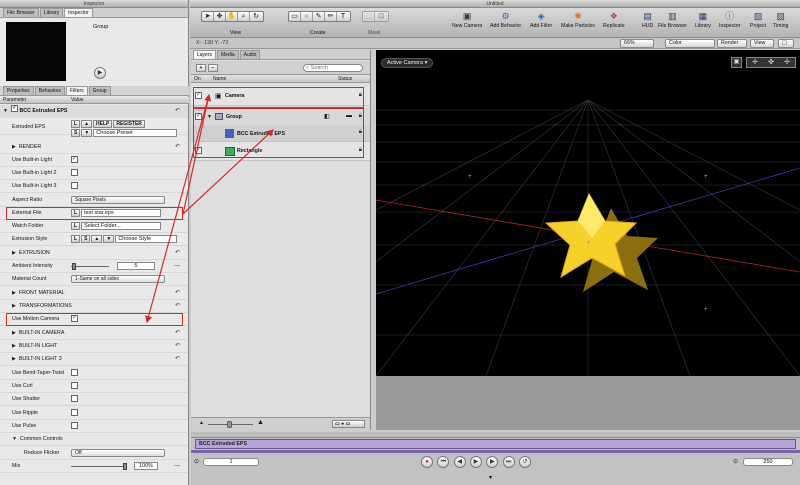 The width and height of the screenshot is (800, 485). I want to click on annotation-arrows, so click(209, 208).